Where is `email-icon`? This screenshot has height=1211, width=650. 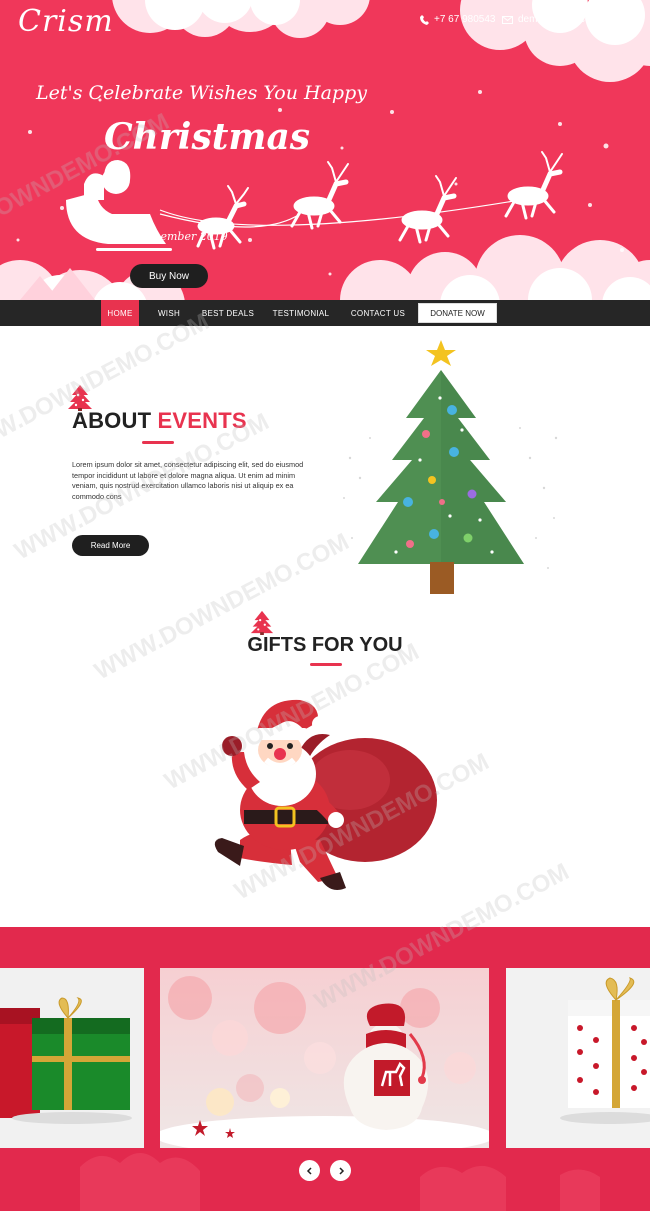 email-icon is located at coordinates (507, 19).